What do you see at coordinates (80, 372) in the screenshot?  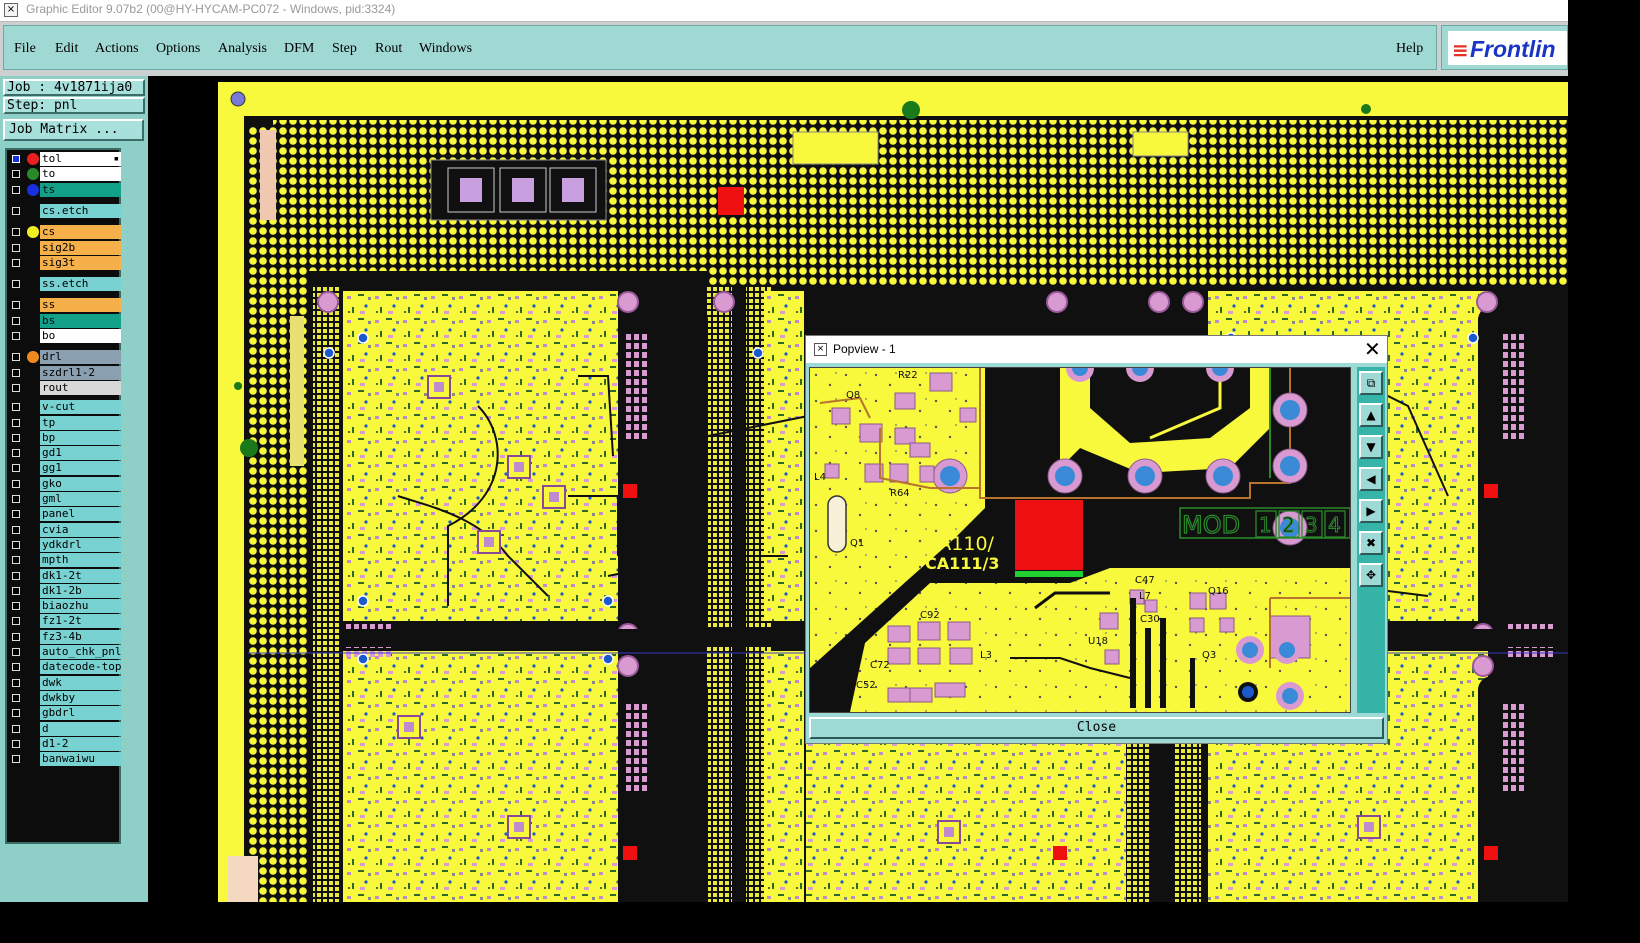 I see `layer-name: szdrl1-2` at bounding box center [80, 372].